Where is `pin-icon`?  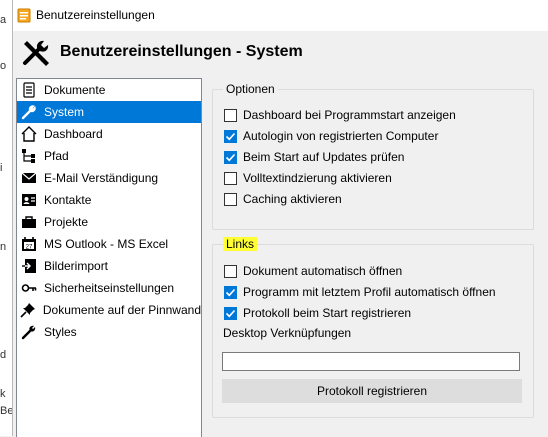 pin-icon is located at coordinates (28, 310).